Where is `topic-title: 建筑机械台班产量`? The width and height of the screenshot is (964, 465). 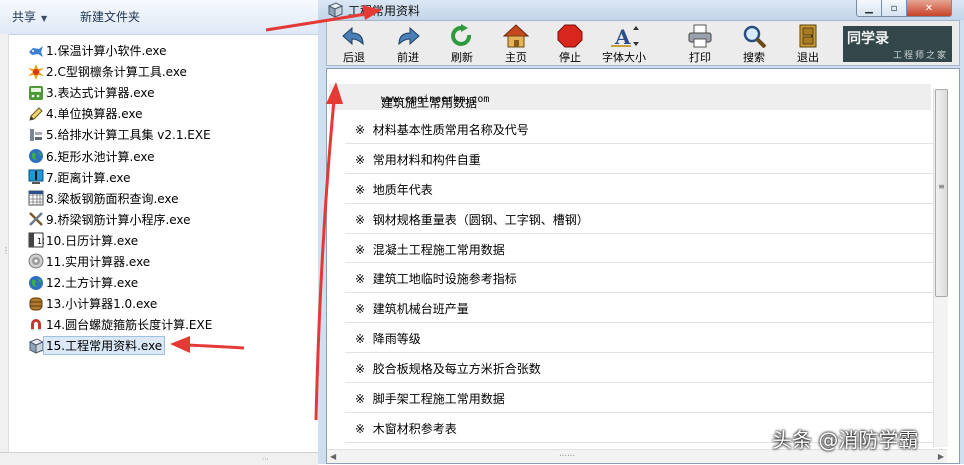
topic-title: 建筑机械台班产量 is located at coordinates (420, 309).